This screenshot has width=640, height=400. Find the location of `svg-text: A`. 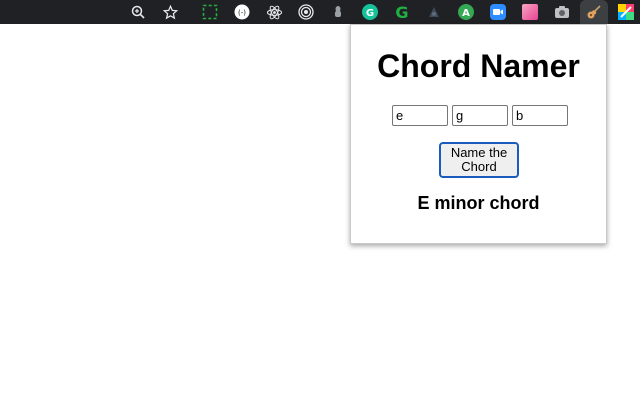

svg-text: A is located at coordinates (466, 13).